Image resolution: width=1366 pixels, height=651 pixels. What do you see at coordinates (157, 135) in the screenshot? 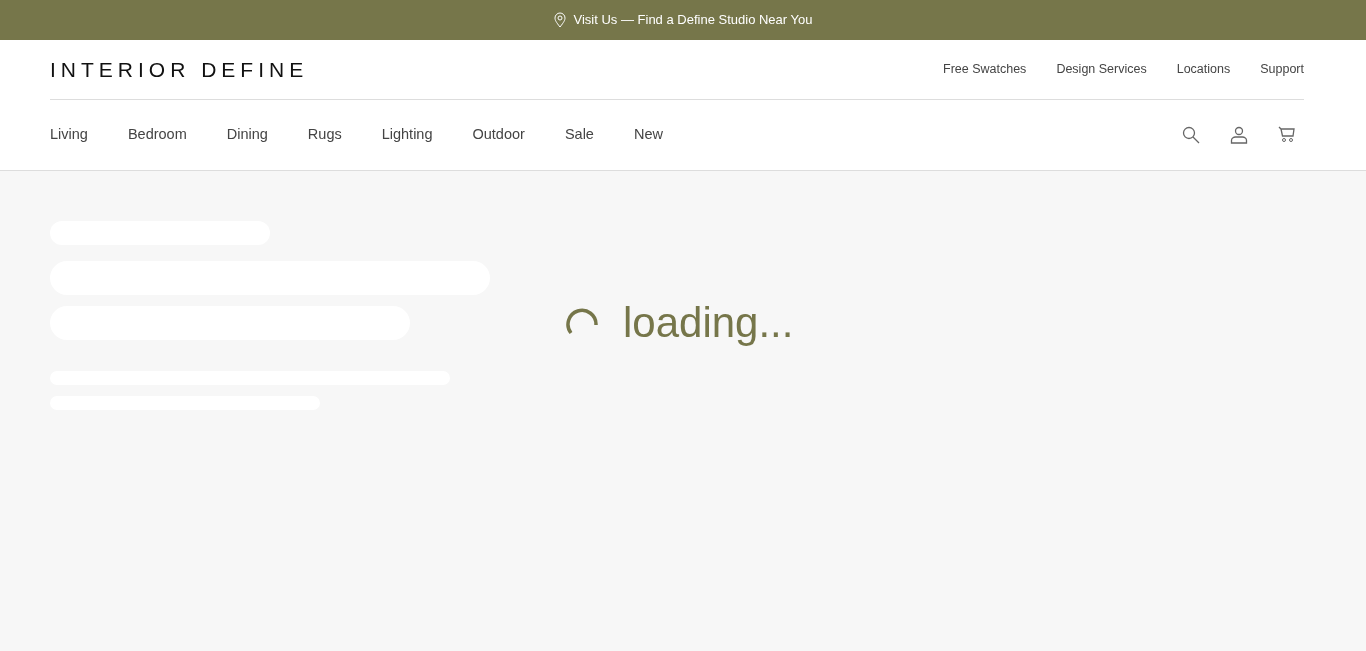
I see `nav-link: Bedroom` at bounding box center [157, 135].